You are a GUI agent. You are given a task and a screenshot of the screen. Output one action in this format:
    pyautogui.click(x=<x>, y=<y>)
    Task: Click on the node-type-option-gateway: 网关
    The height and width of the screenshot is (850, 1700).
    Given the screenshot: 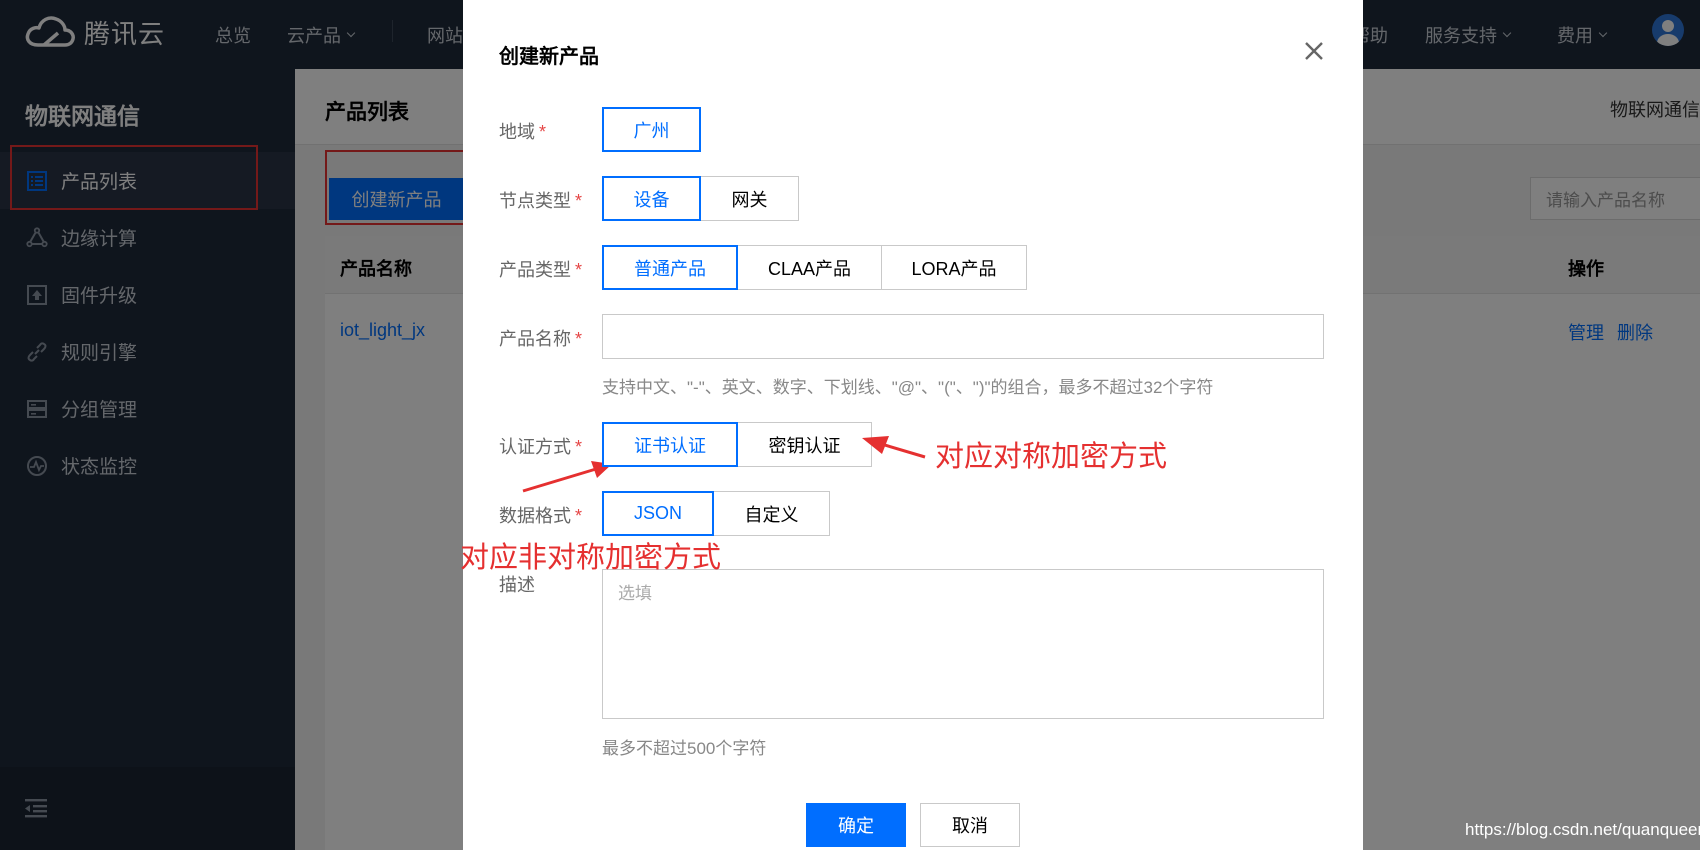 What is the action you would take?
    pyautogui.click(x=749, y=198)
    